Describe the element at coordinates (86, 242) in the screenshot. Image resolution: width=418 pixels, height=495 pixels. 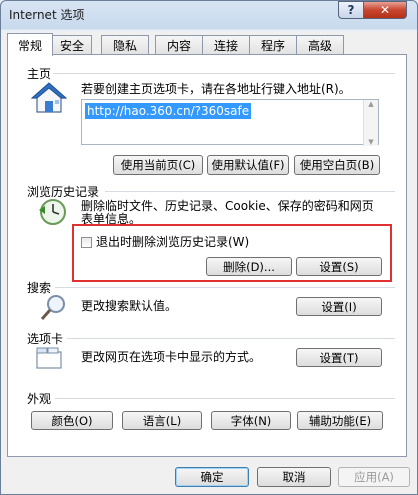
I see `delete-history-on-exit-checkbox` at that location.